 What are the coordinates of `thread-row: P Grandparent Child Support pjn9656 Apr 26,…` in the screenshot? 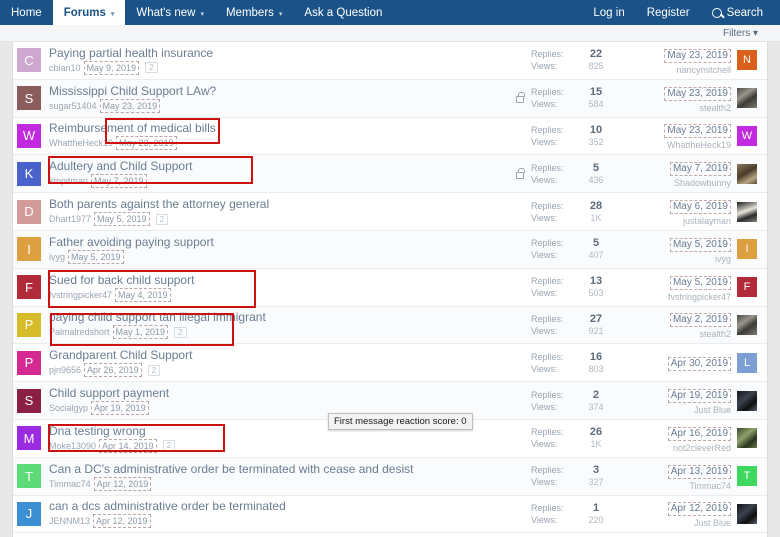 It's located at (390, 363).